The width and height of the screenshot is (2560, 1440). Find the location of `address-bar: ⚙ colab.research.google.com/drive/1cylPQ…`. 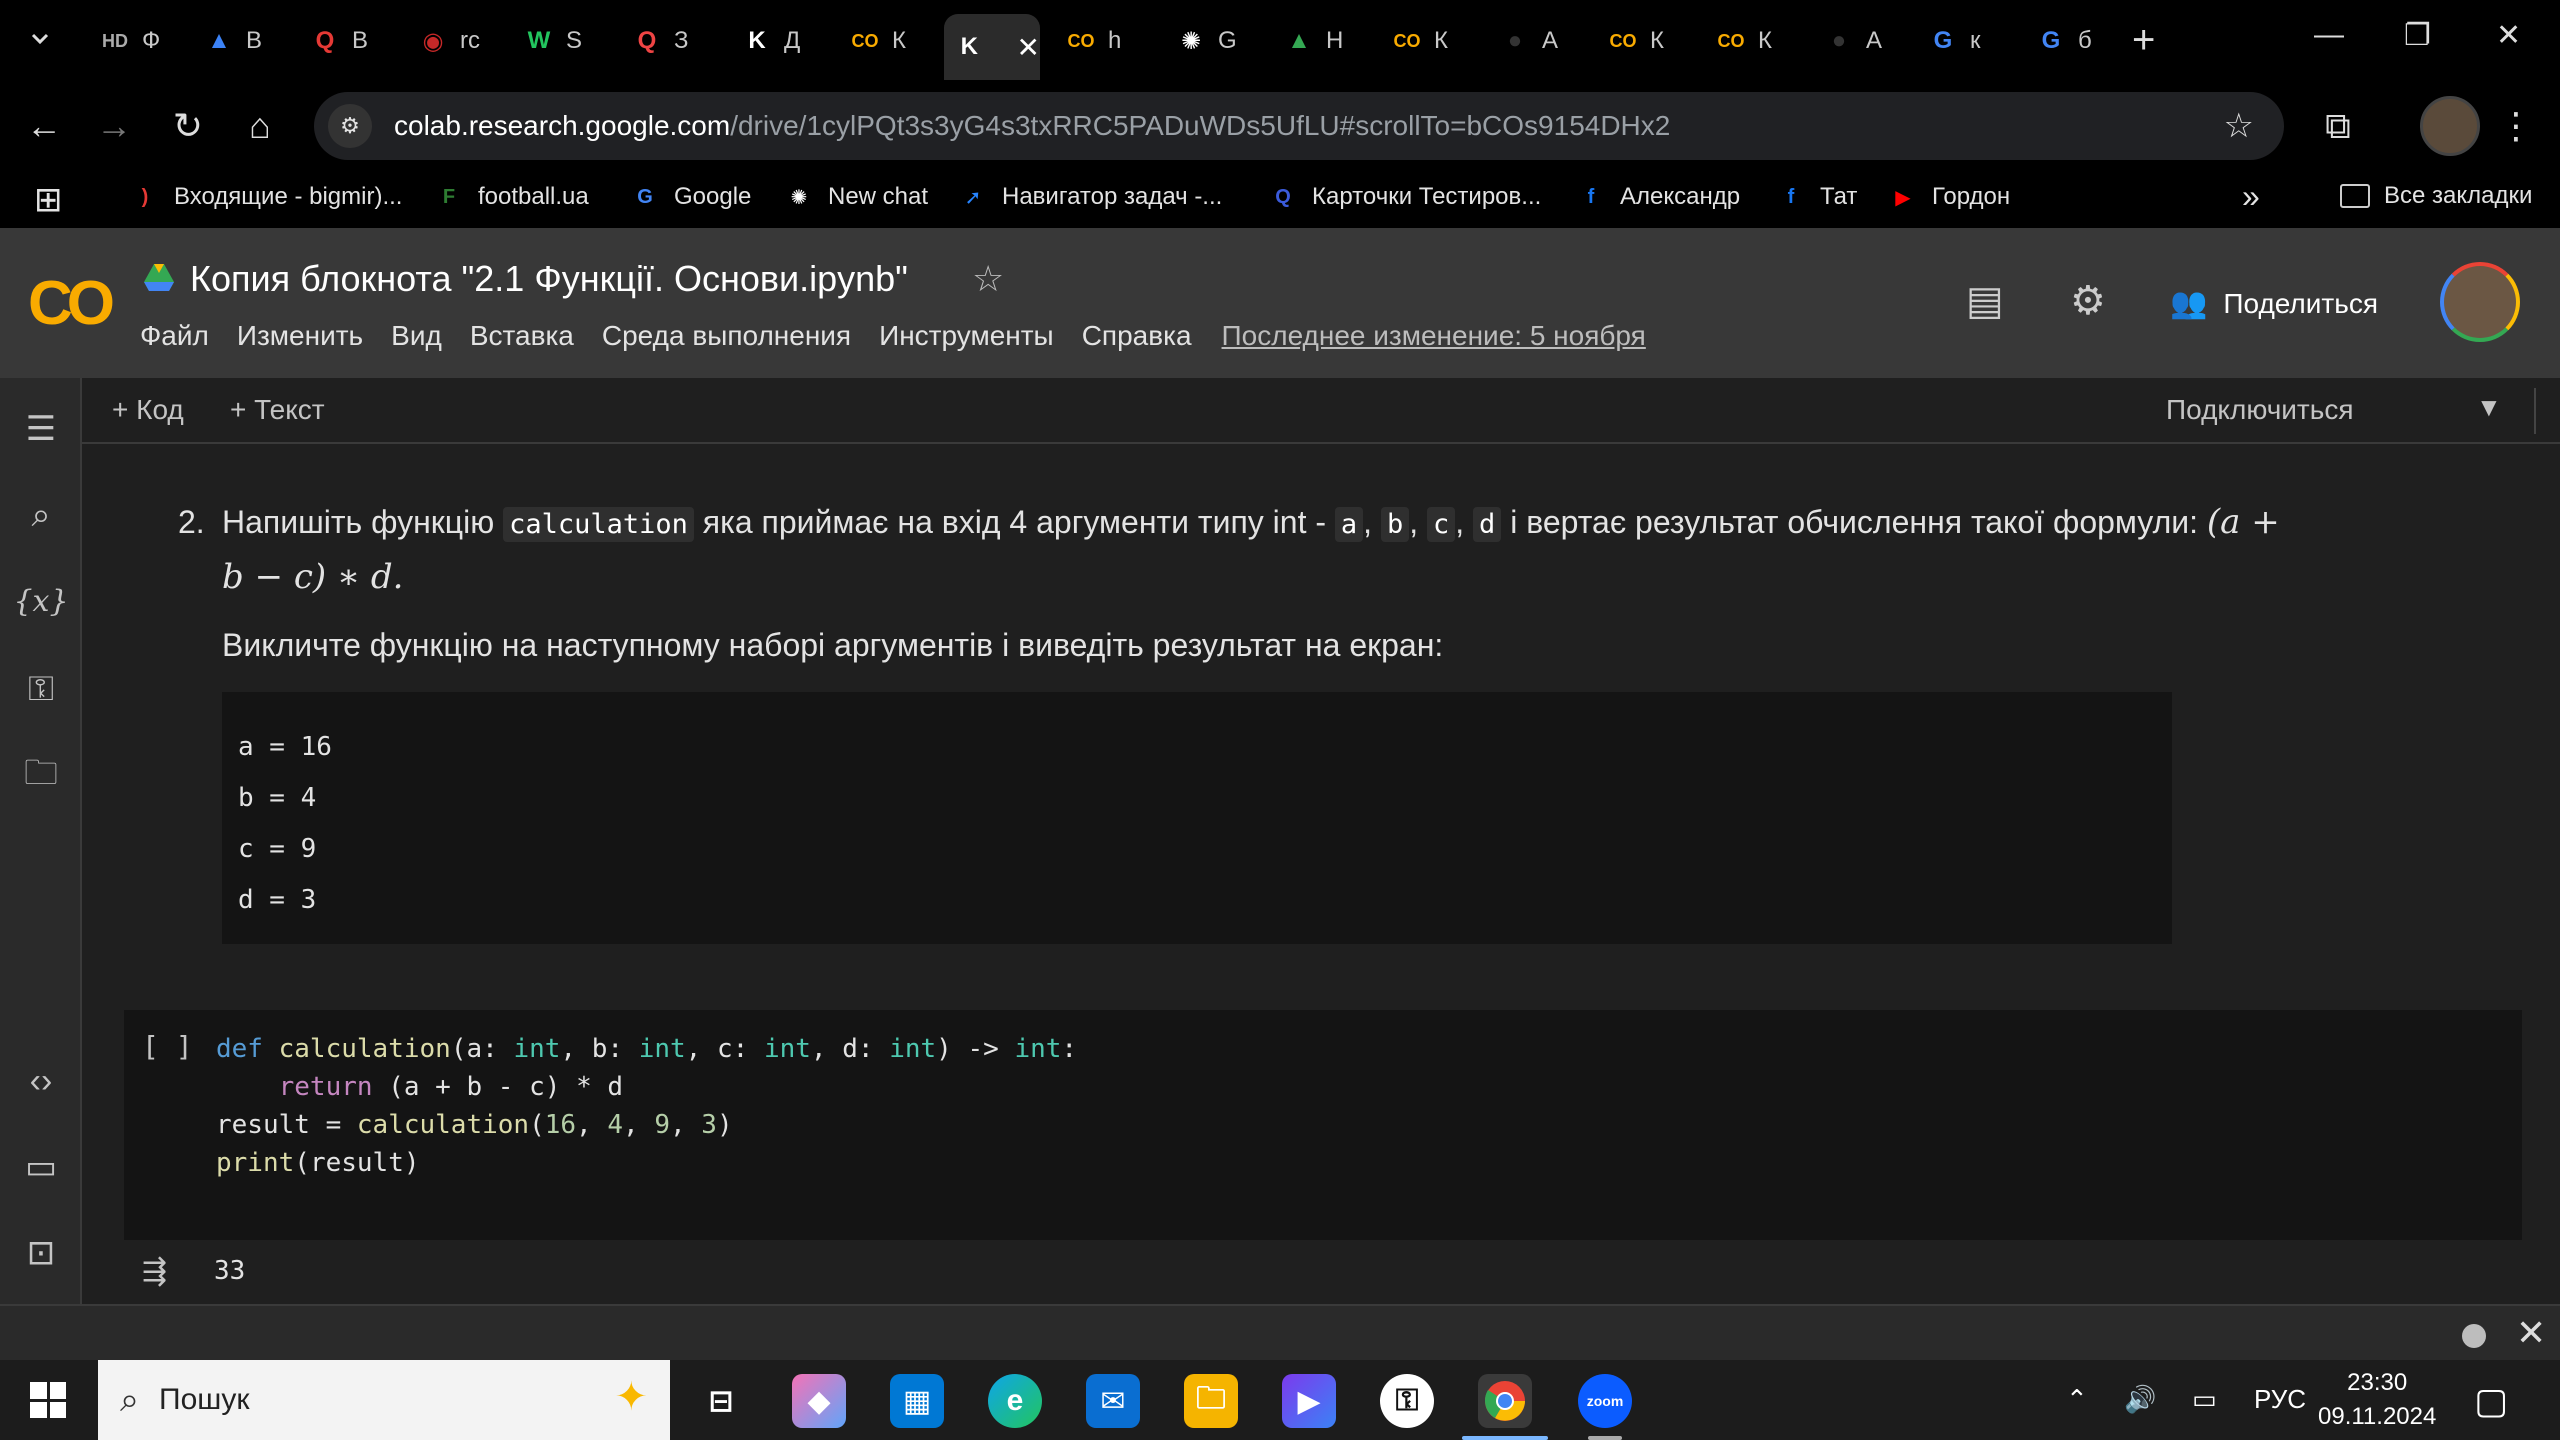

address-bar: ⚙ colab.research.google.com/drive/1cylPQ… is located at coordinates (1299, 126).